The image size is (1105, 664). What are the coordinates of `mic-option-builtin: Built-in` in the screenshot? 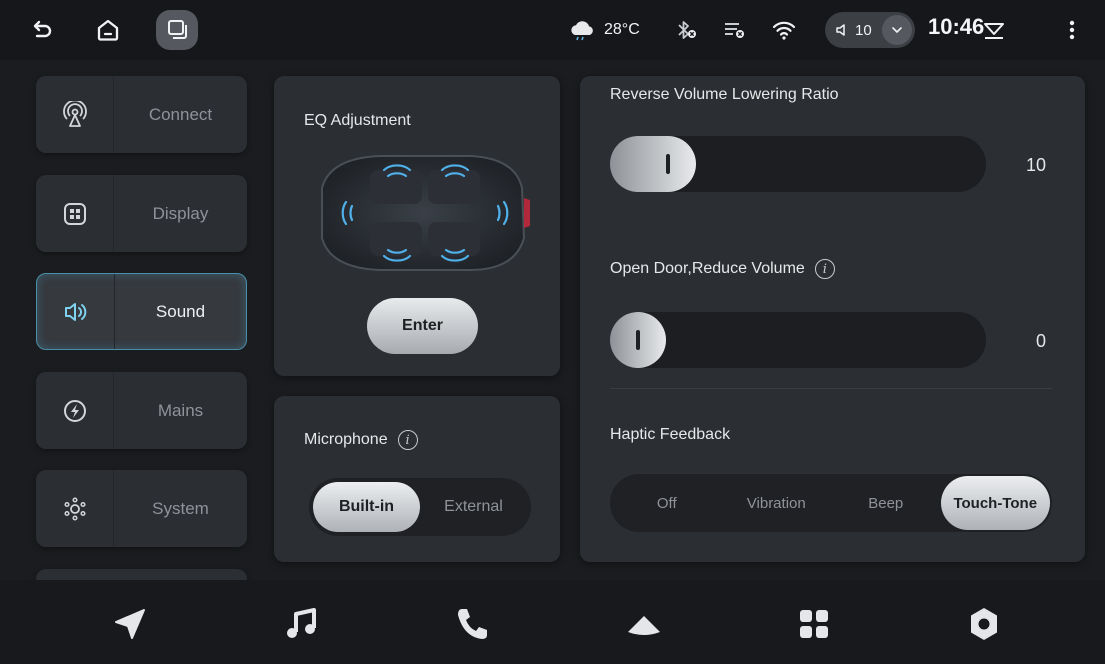 It's located at (366, 507).